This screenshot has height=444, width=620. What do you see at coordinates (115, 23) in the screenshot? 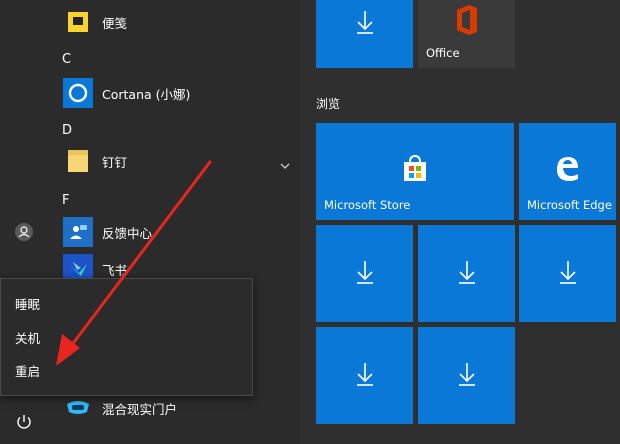
I see `app-label: 便笺` at bounding box center [115, 23].